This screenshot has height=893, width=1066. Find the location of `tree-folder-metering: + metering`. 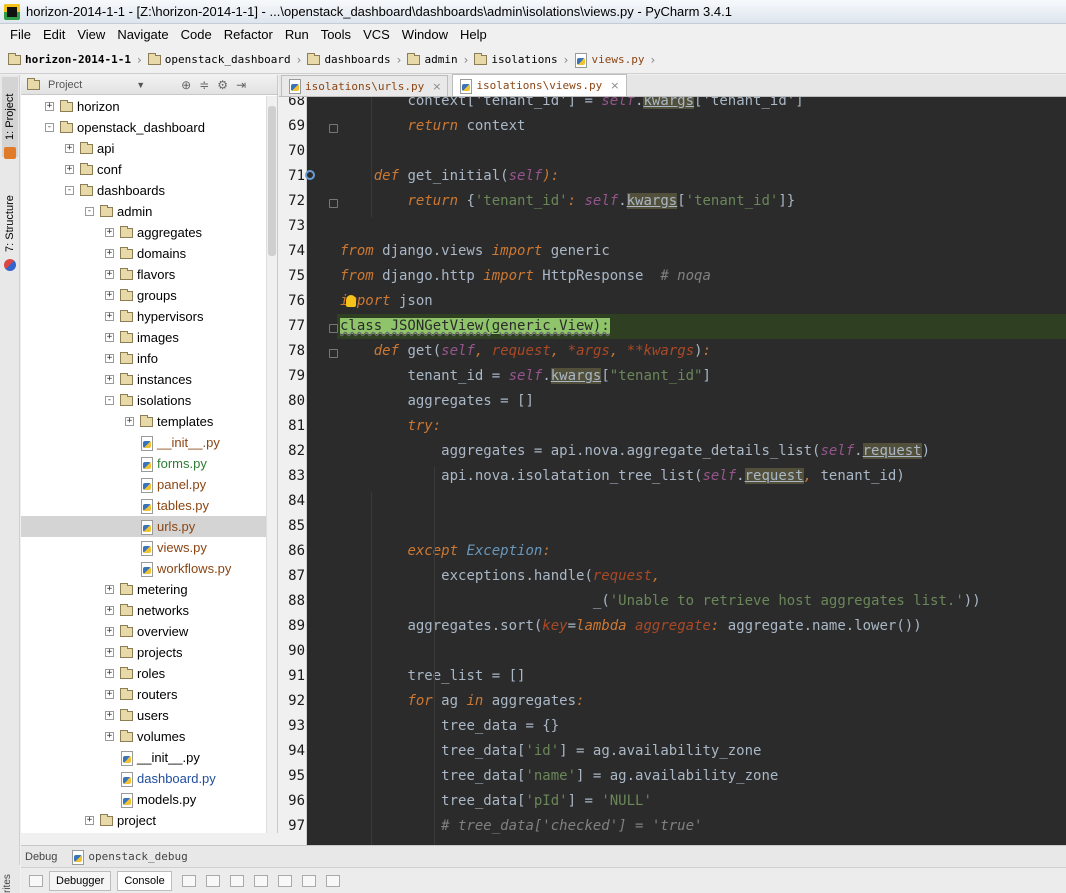

tree-folder-metering: + metering is located at coordinates (143, 589).